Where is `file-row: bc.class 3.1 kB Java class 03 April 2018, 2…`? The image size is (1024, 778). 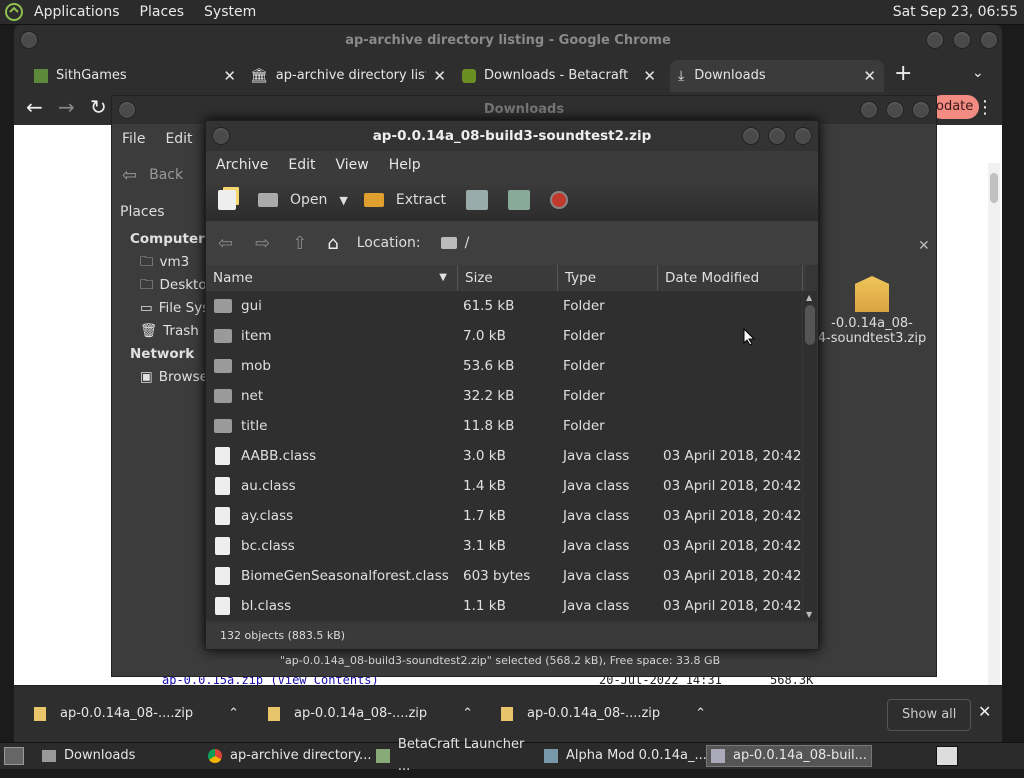 file-row: bc.class 3.1 kB Java class 03 April 2018, 2… is located at coordinates (504, 546).